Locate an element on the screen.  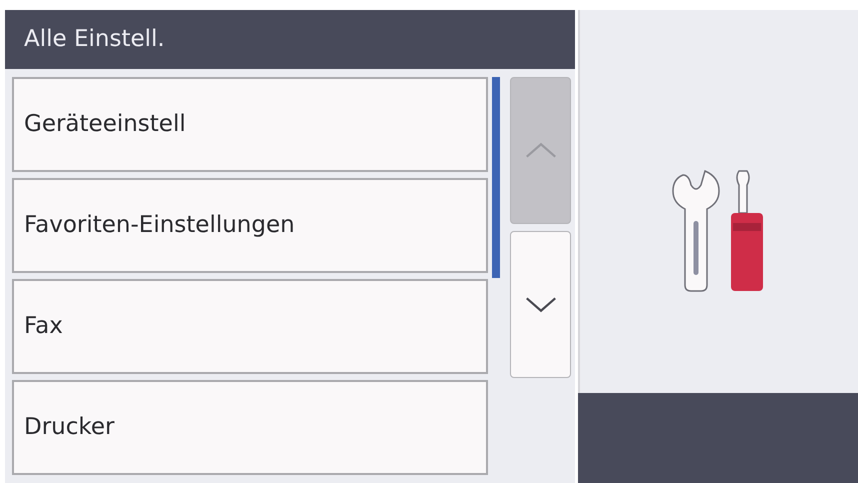
chevron-down-icon is located at coordinates (540, 304).